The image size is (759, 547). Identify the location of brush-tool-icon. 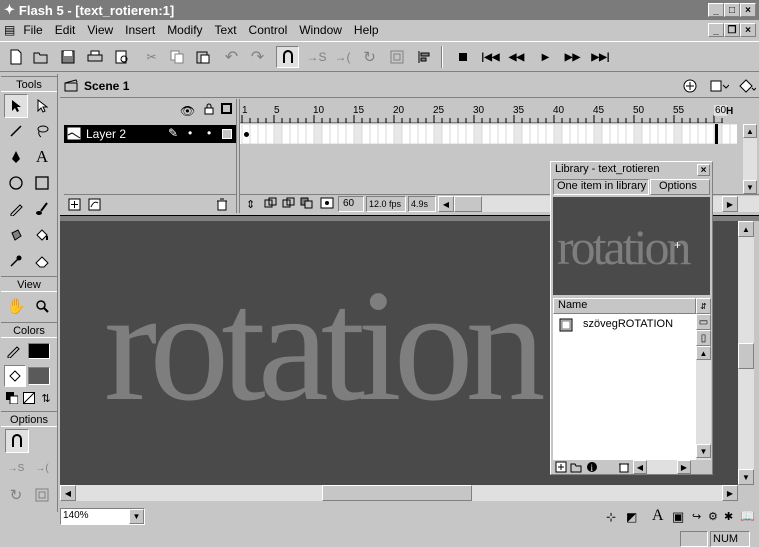
(42, 209).